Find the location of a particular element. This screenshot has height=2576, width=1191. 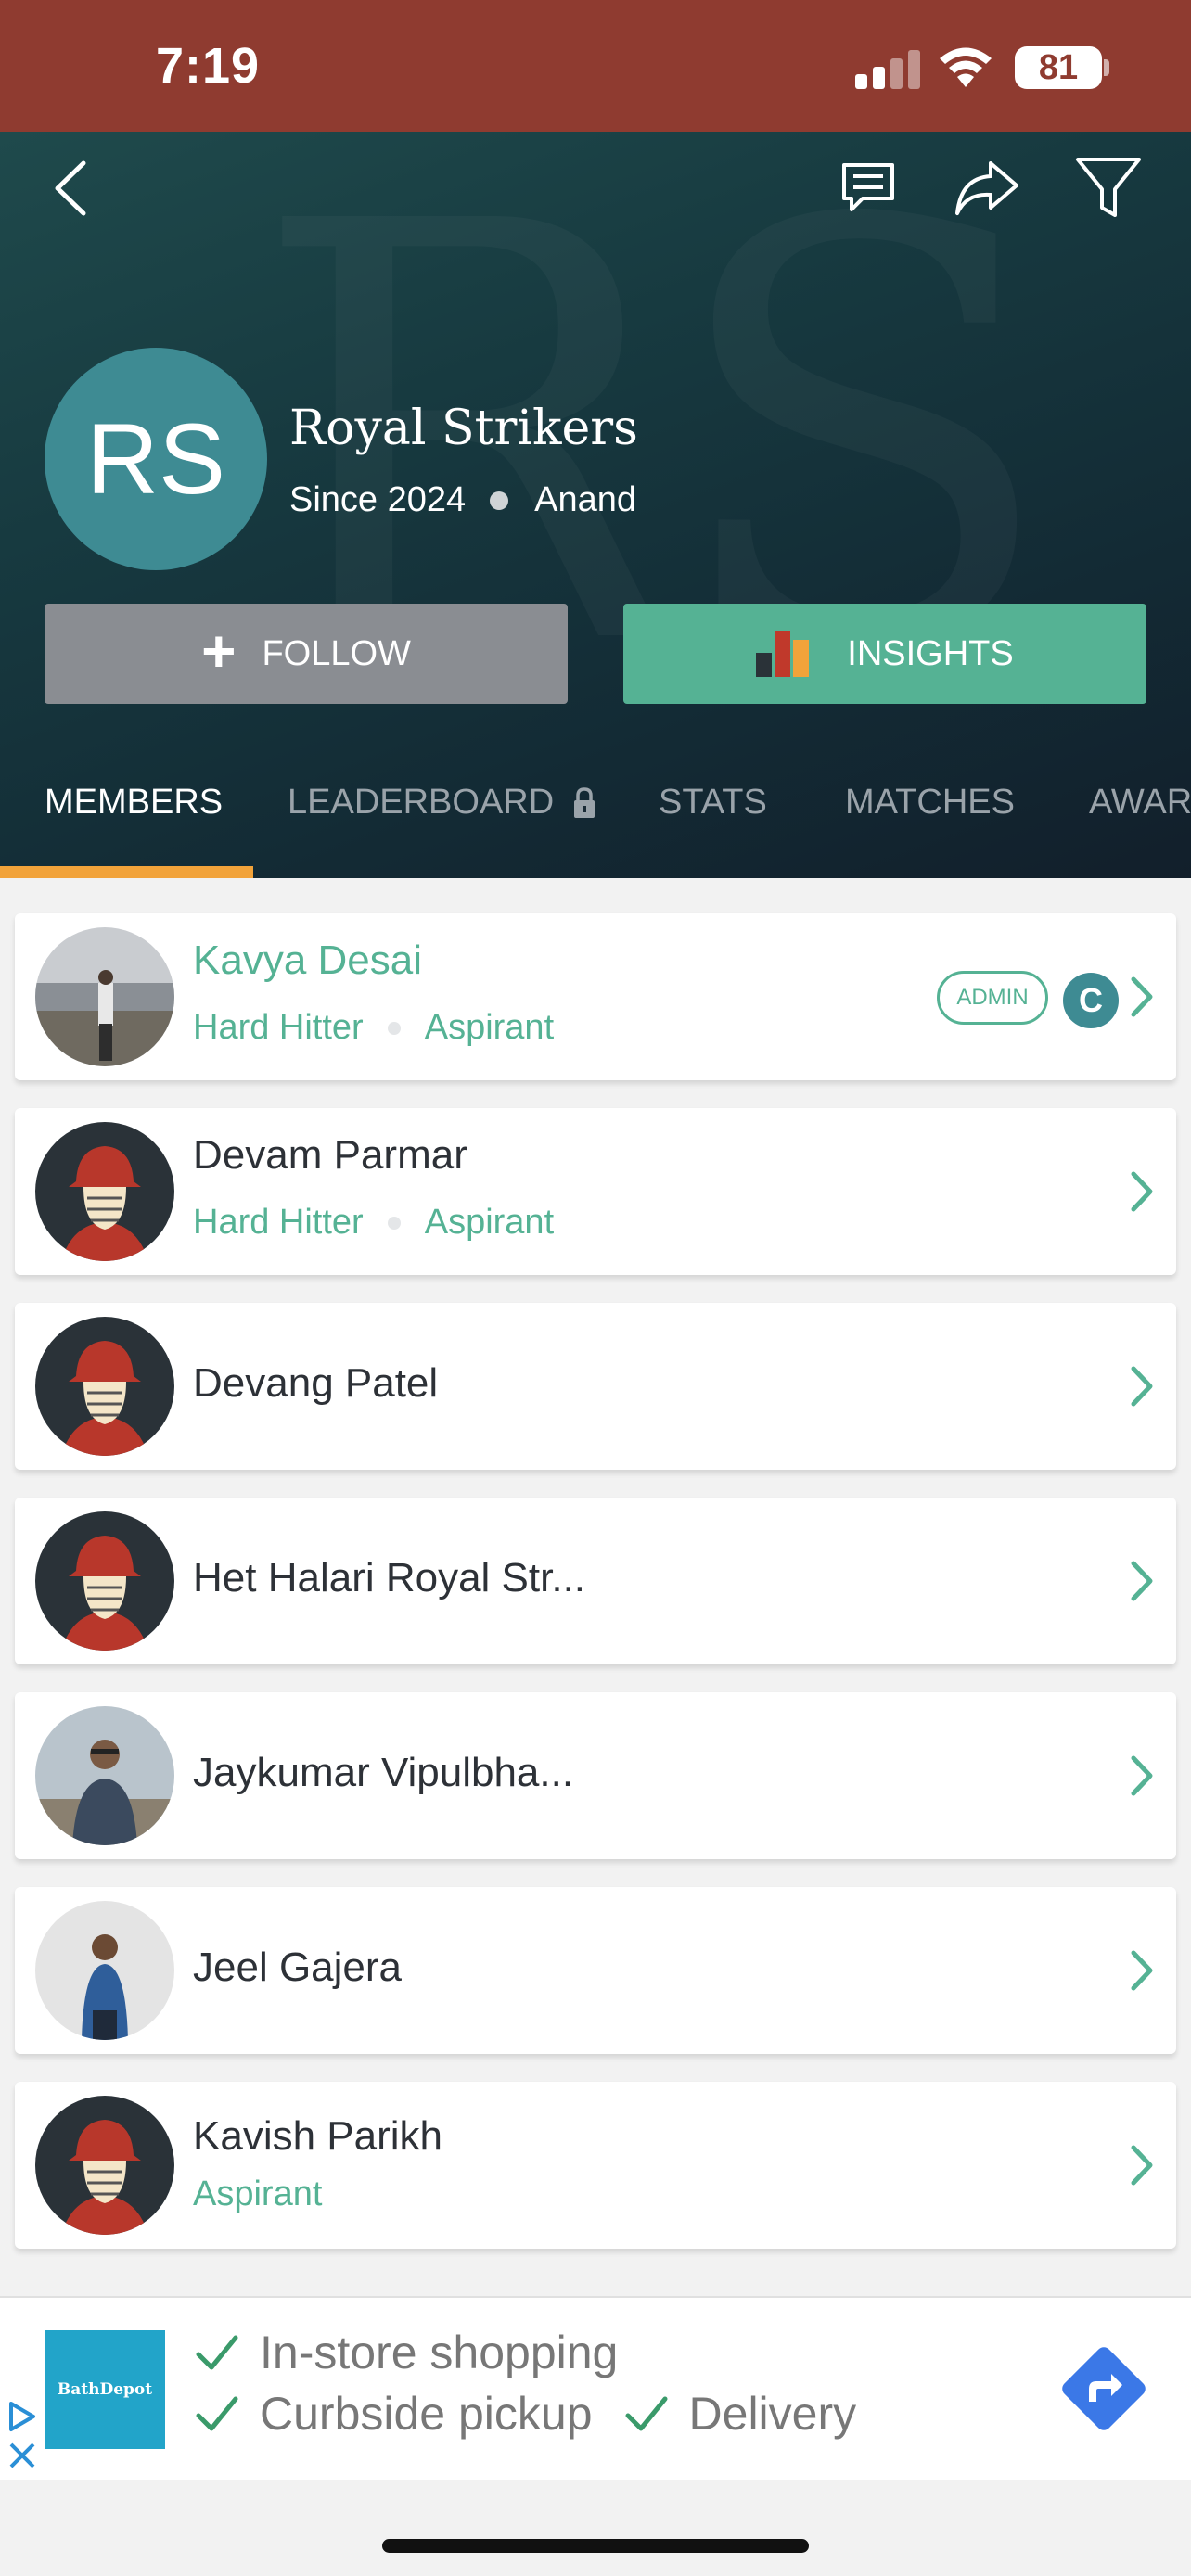

battery-nub is located at coordinates (1106, 67).